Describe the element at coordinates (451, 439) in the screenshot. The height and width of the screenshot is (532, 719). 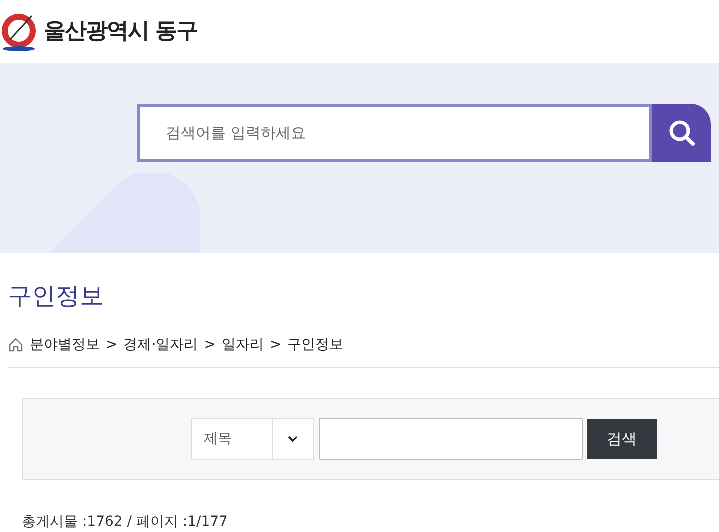
I see `keyword-field` at that location.